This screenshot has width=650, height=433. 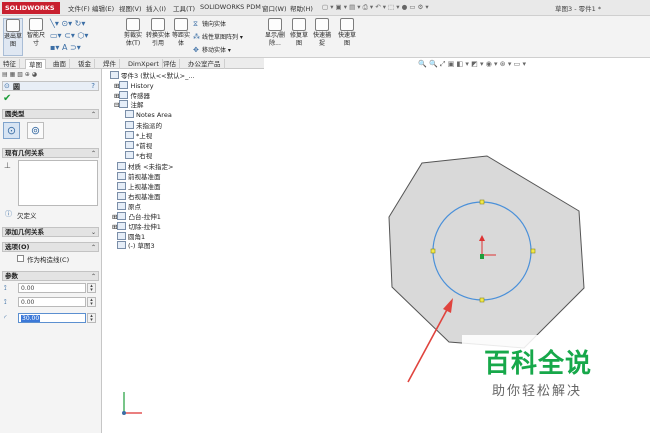 What do you see at coordinates (121, 245) in the screenshot?
I see `sketch-icon` at bounding box center [121, 245].